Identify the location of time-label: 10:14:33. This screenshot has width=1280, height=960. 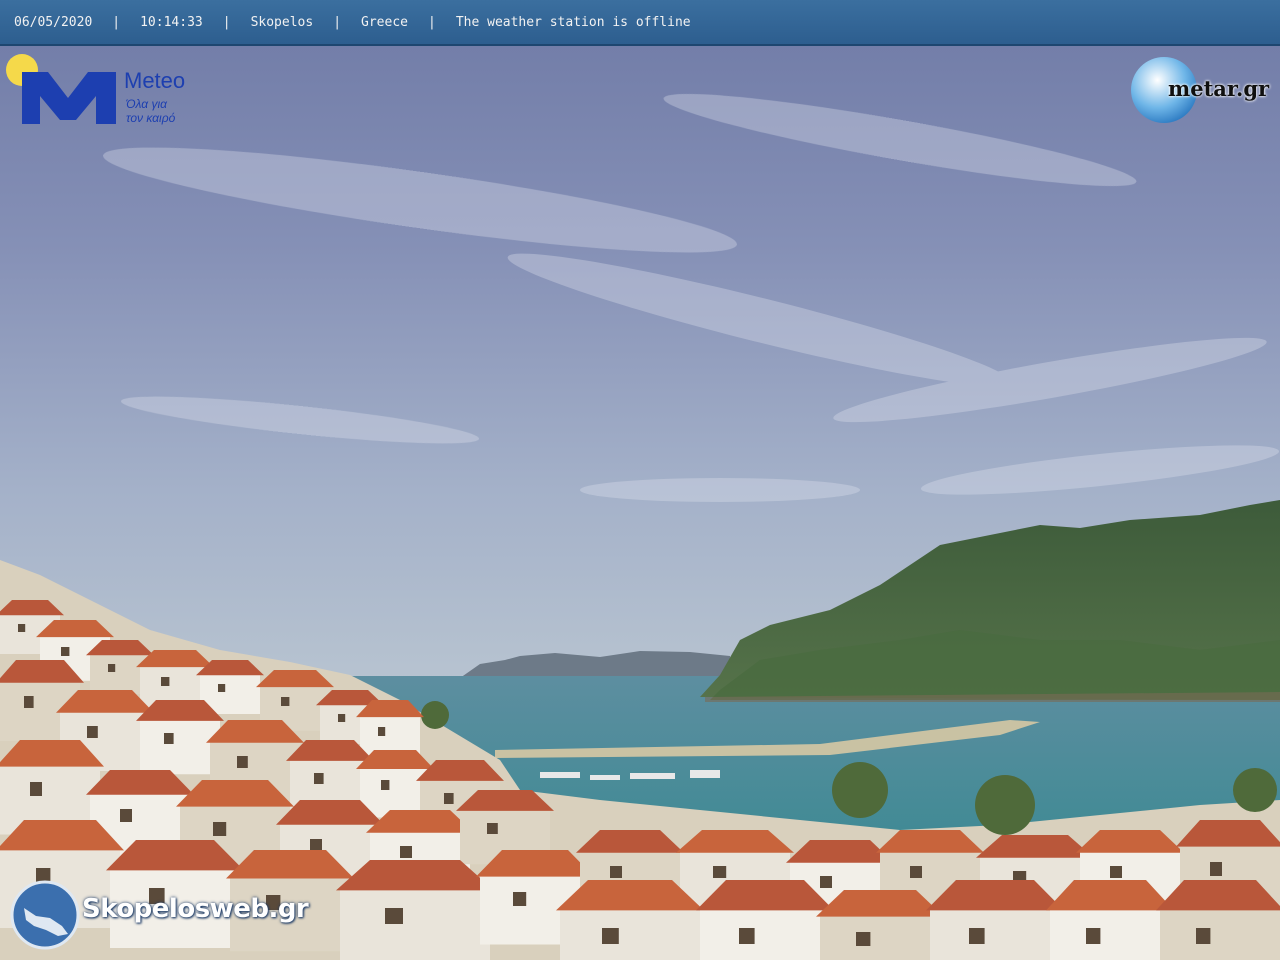
(171, 22).